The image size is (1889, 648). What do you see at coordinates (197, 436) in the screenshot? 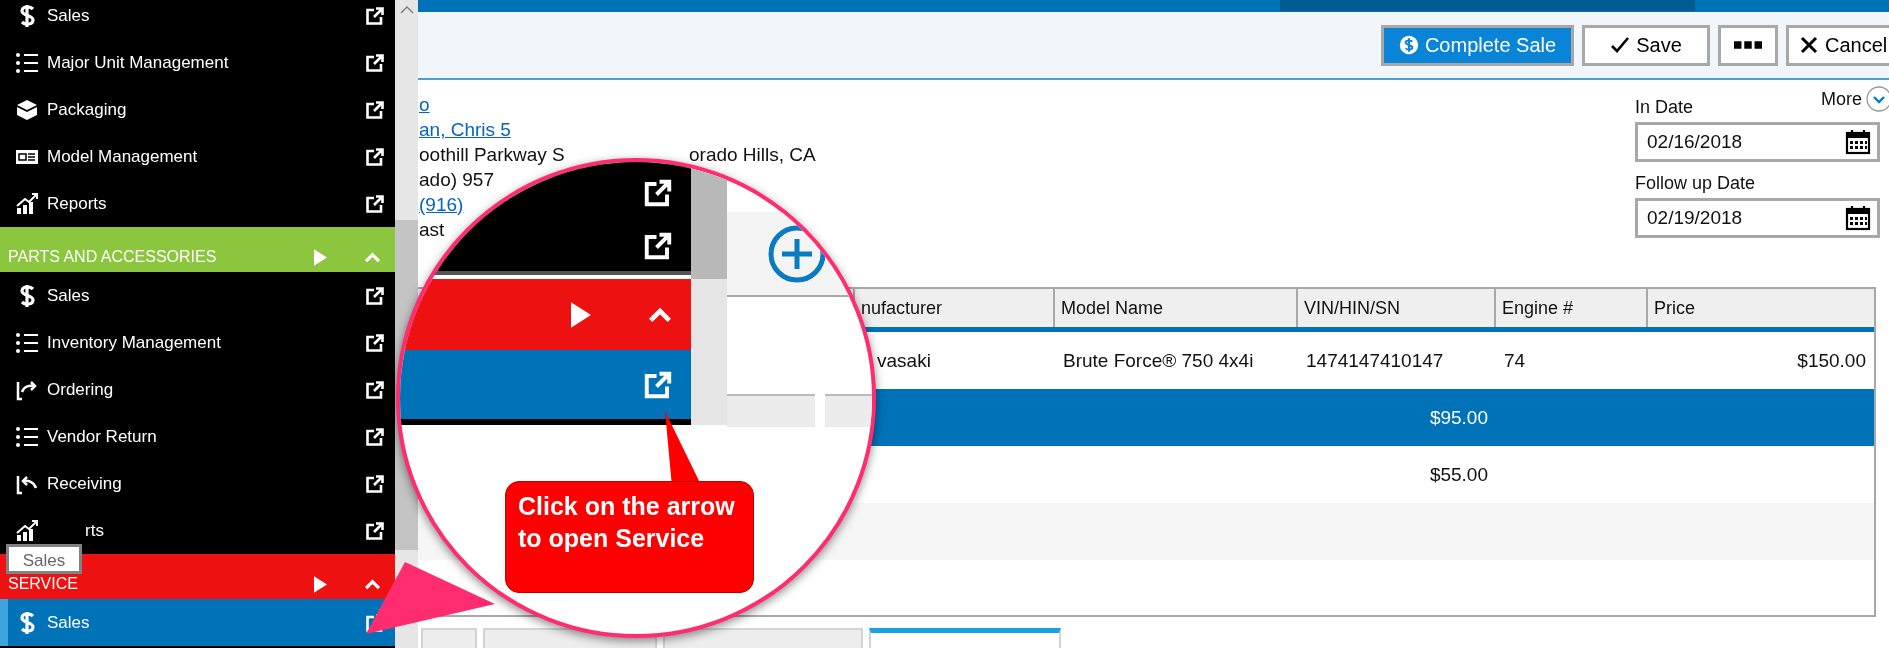
I see `sidebar-item: Vendor Return` at bounding box center [197, 436].